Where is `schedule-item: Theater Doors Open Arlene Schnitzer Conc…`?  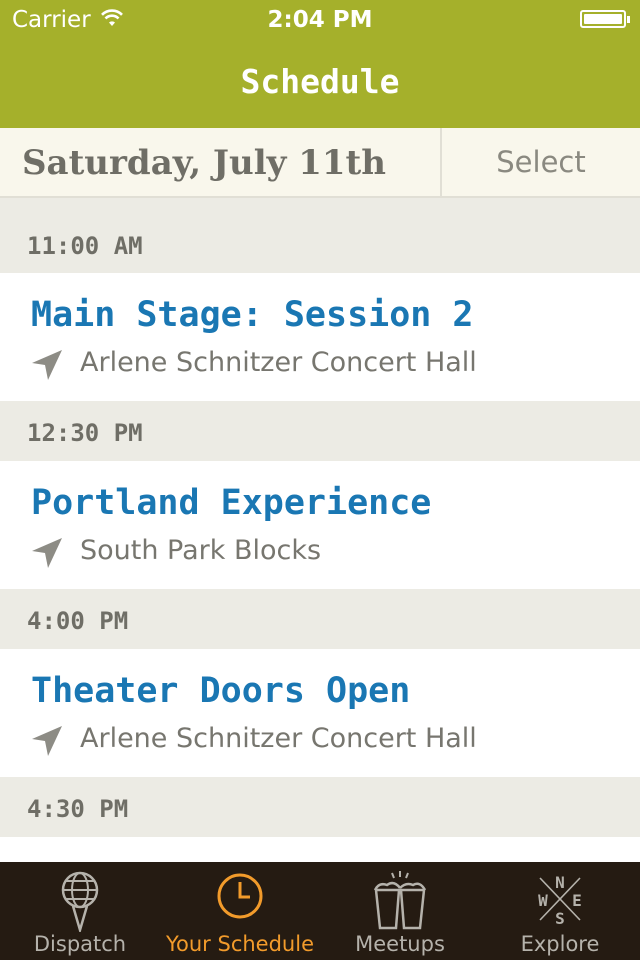
schedule-item: Theater Doors Open Arlene Schnitzer Conc… is located at coordinates (320, 713).